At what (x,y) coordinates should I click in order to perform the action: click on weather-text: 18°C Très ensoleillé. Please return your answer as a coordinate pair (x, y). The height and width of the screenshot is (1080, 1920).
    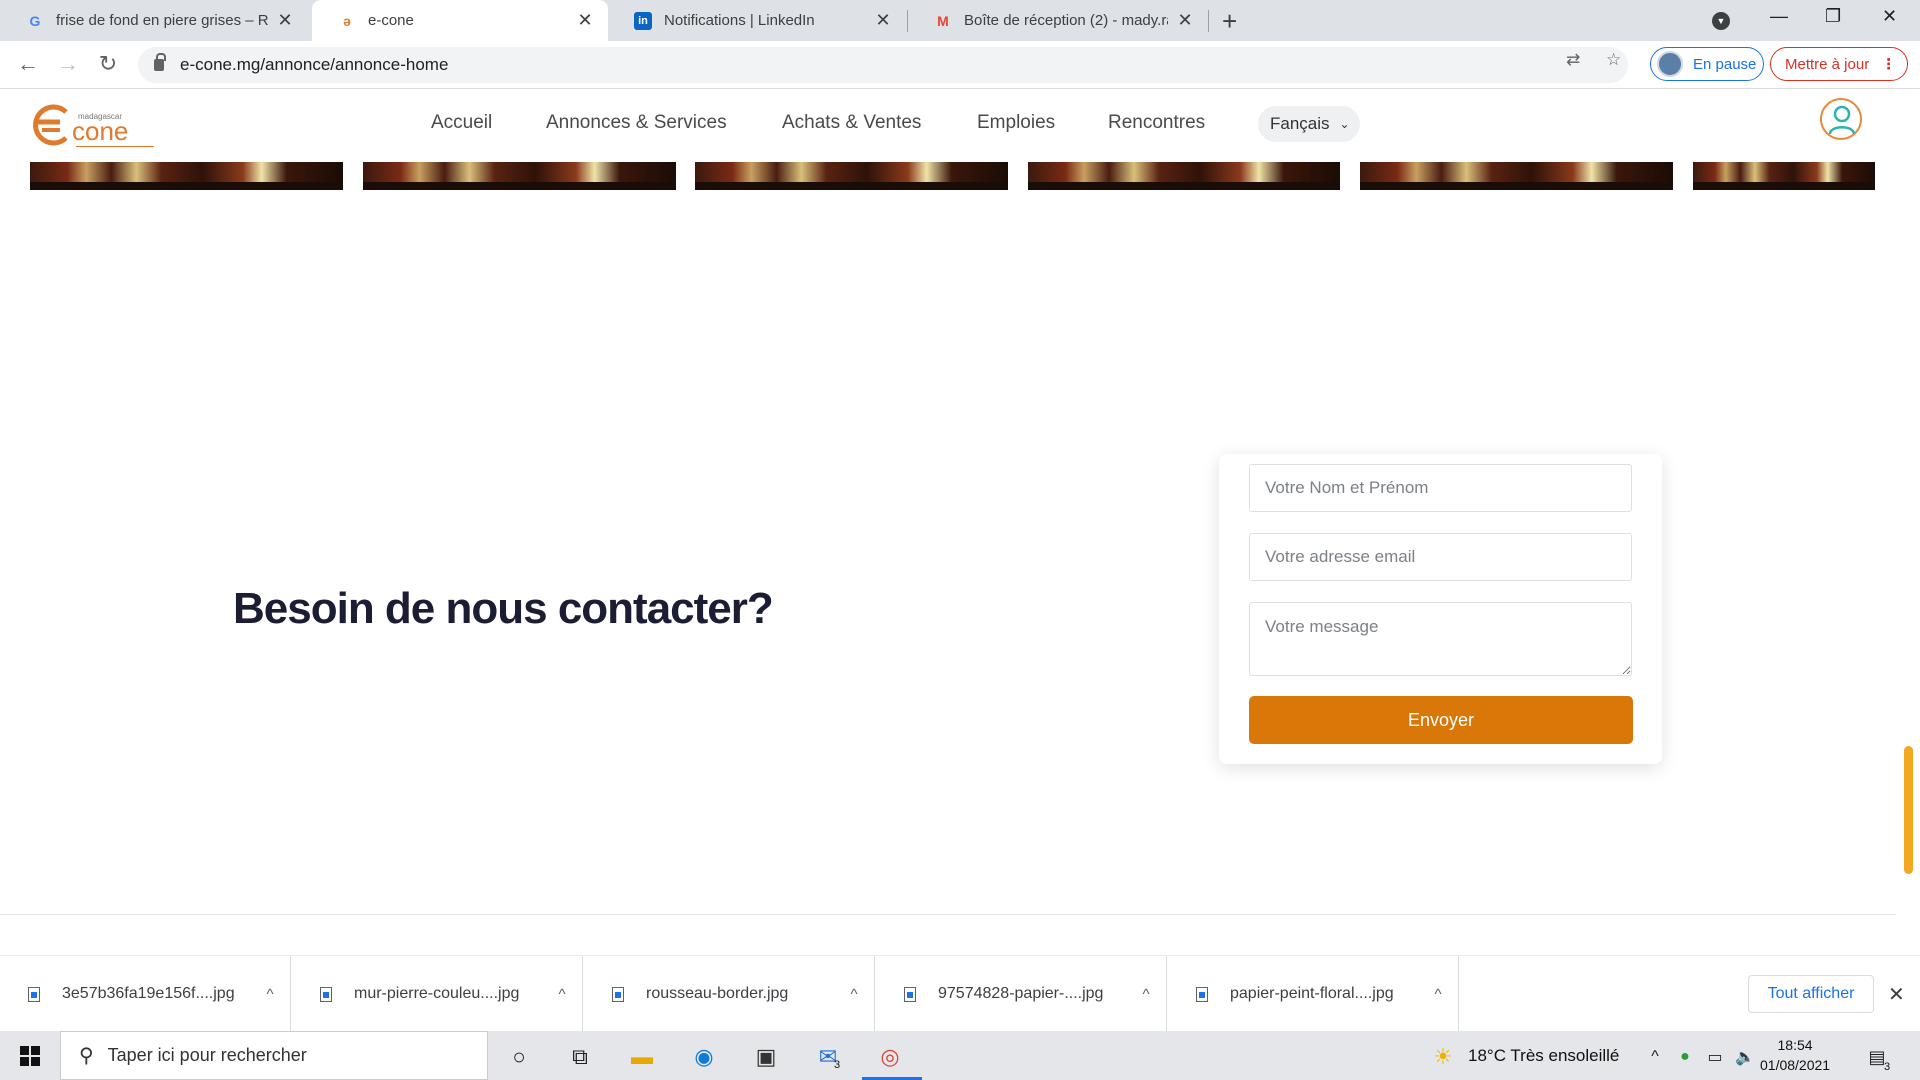
    Looking at the image, I should click on (1543, 1056).